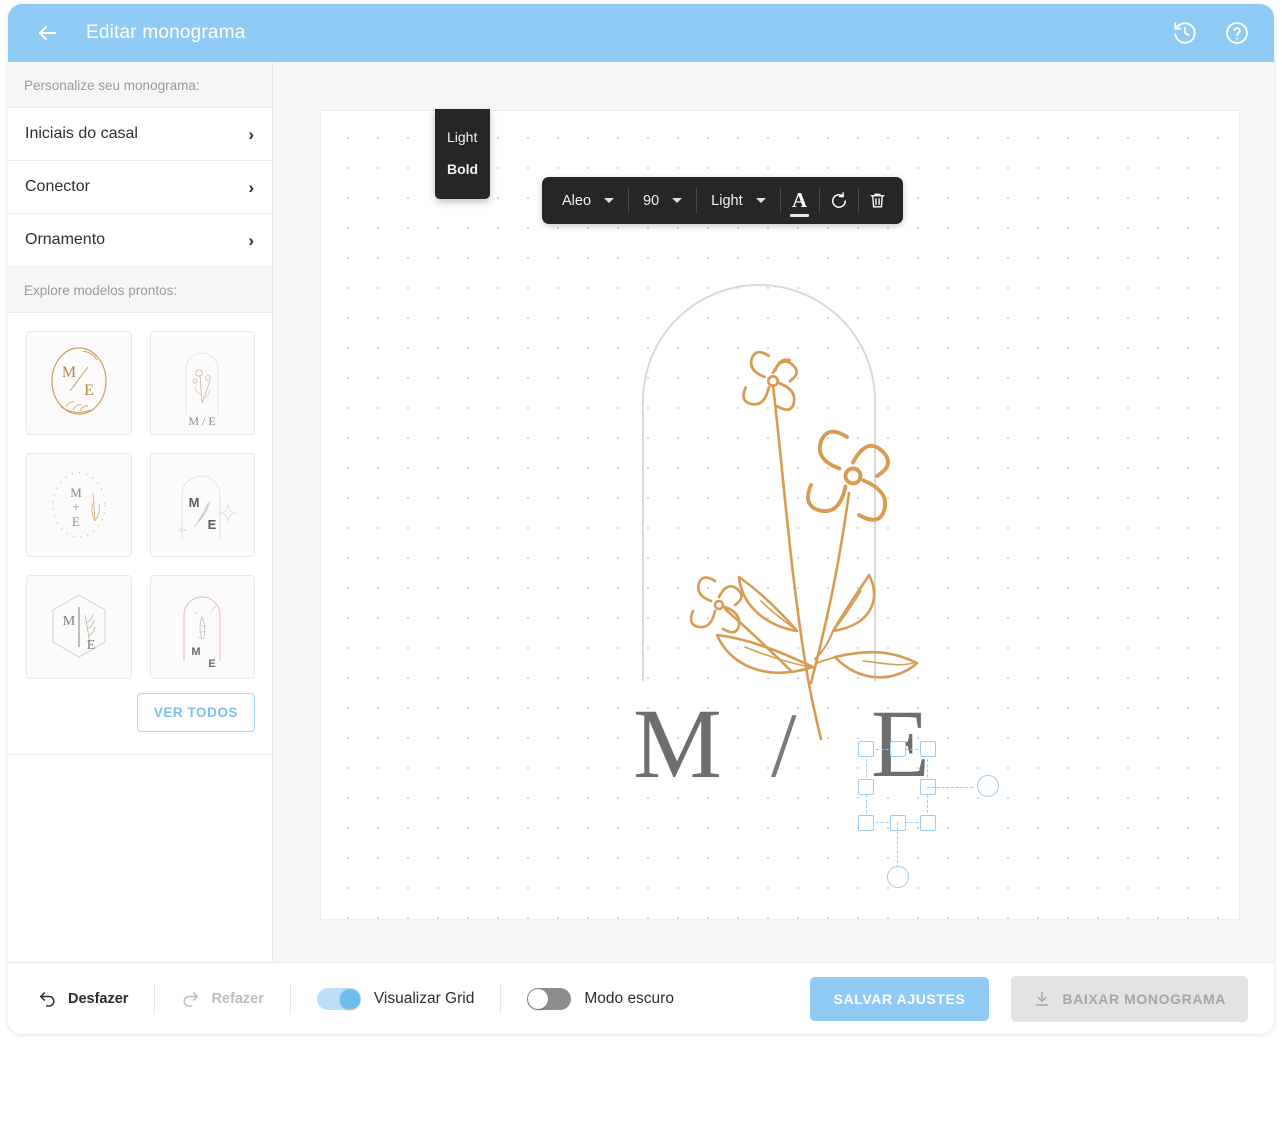 The image size is (1282, 1143). I want to click on grid-toggle-label: Visualizar Grid, so click(424, 998).